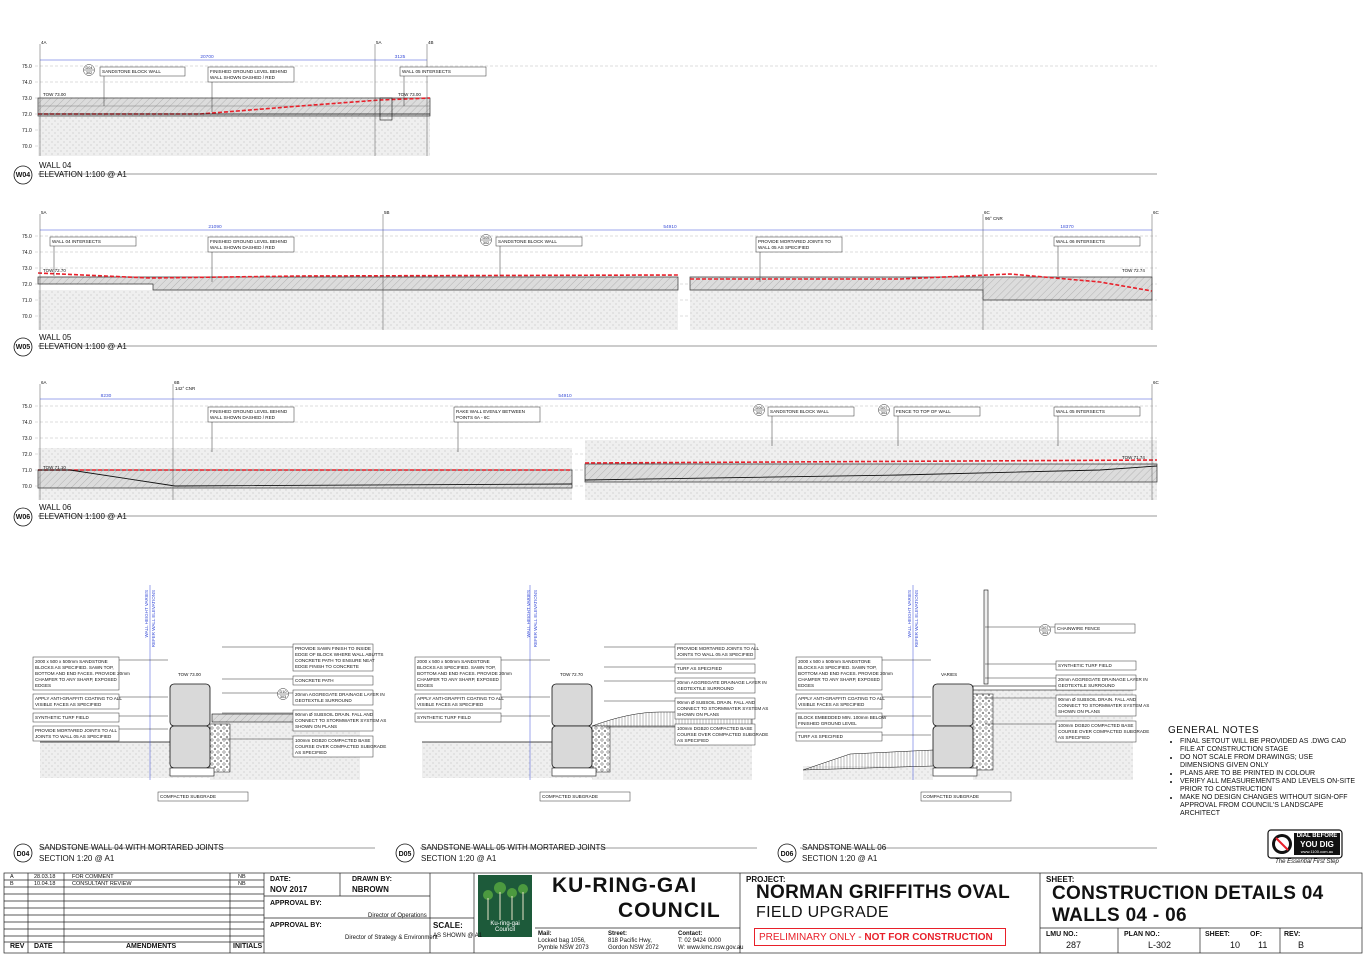 This screenshot has height=966, width=1367. Describe the element at coordinates (670, 227) in the screenshot. I see `dimension-label: 54910` at that location.